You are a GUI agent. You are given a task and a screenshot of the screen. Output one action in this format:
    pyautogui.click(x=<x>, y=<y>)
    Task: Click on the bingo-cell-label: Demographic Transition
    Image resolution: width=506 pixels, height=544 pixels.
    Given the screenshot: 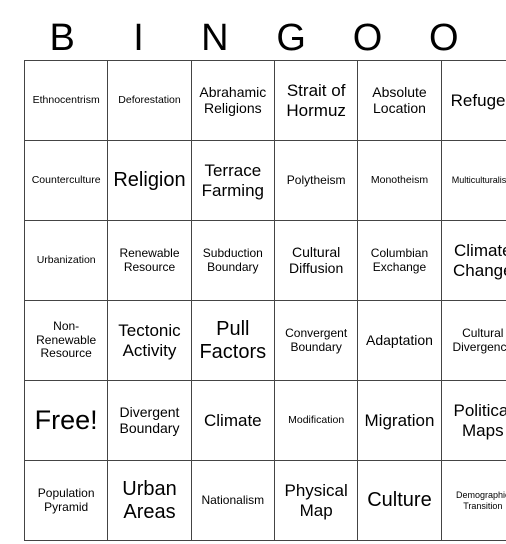 What is the action you would take?
    pyautogui.click(x=481, y=500)
    